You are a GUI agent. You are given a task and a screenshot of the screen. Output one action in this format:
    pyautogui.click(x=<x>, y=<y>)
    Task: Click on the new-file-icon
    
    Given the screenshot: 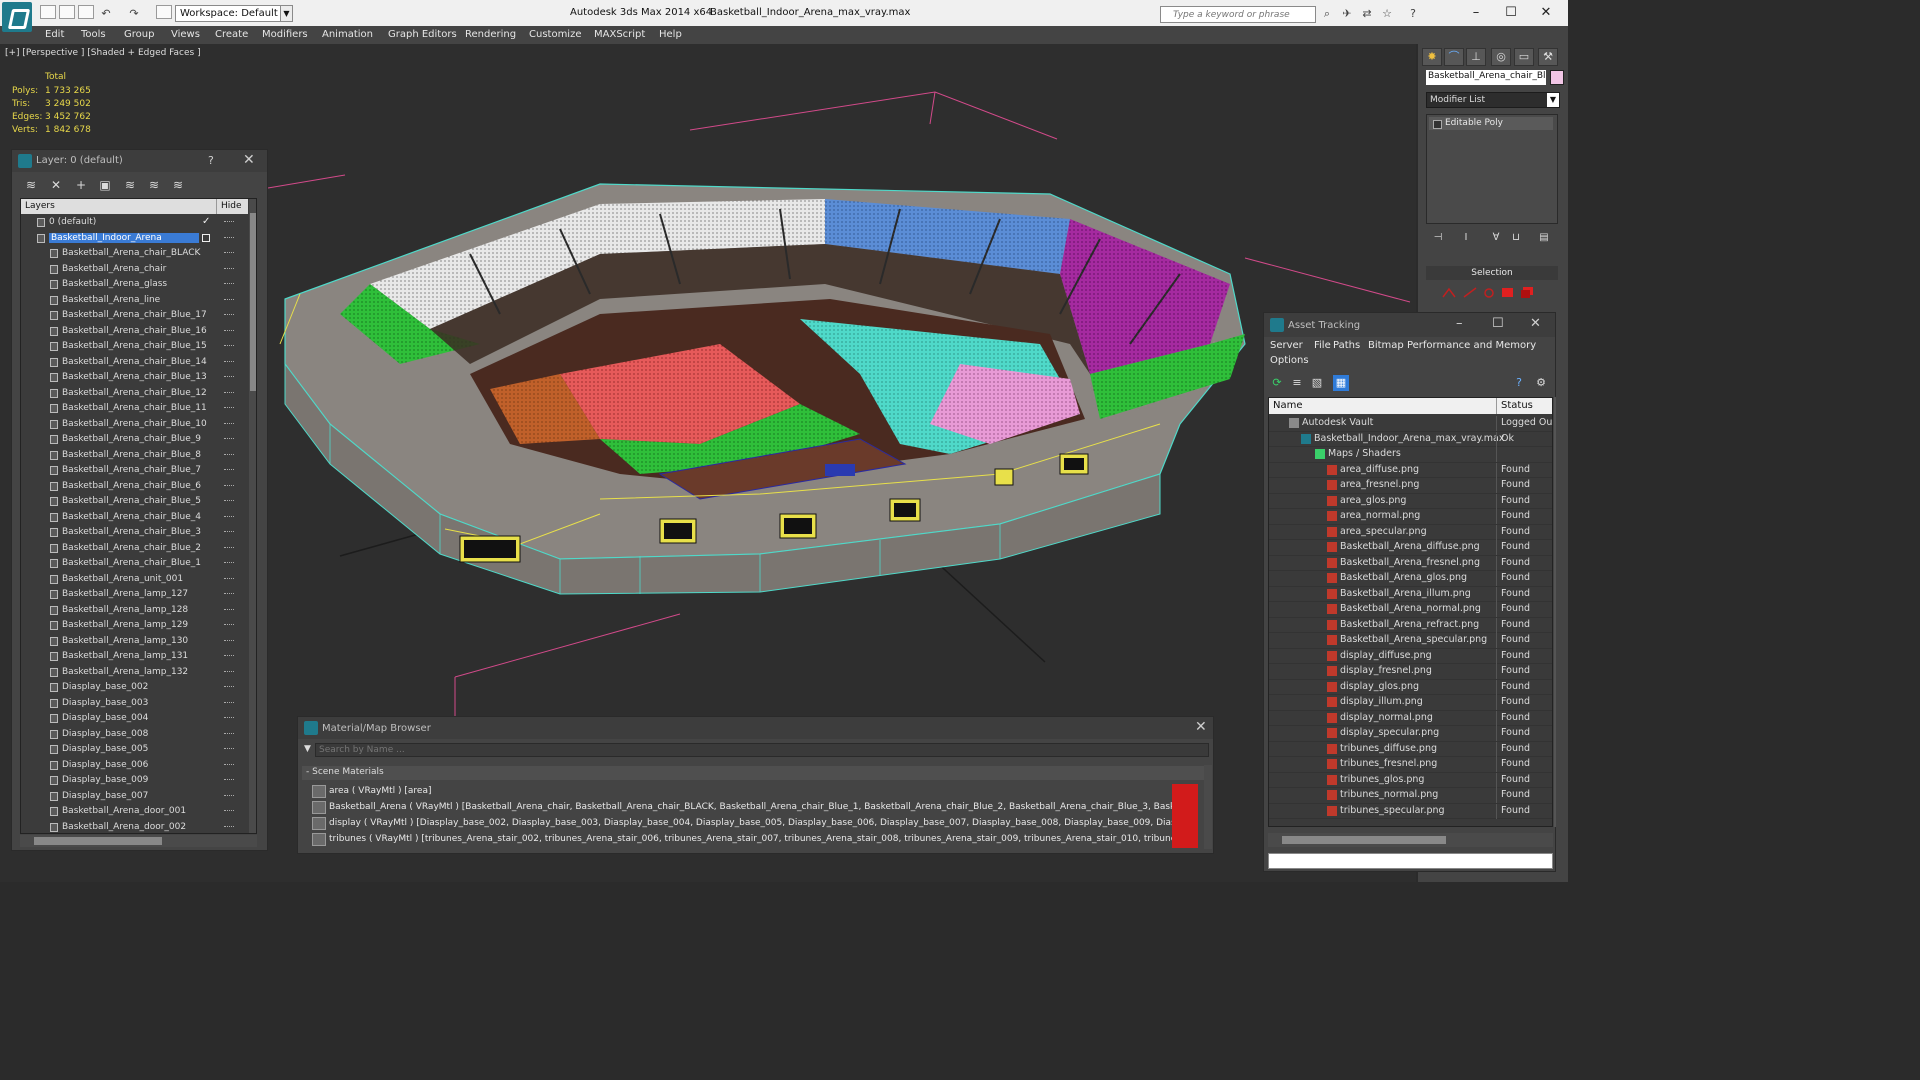 What is the action you would take?
    pyautogui.click(x=48, y=12)
    